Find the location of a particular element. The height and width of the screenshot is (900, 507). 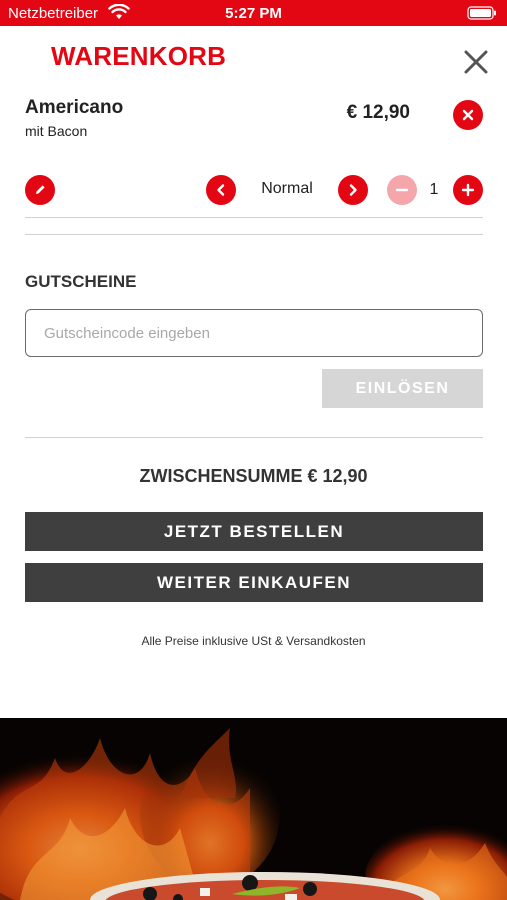

close-icon is located at coordinates (476, 62).